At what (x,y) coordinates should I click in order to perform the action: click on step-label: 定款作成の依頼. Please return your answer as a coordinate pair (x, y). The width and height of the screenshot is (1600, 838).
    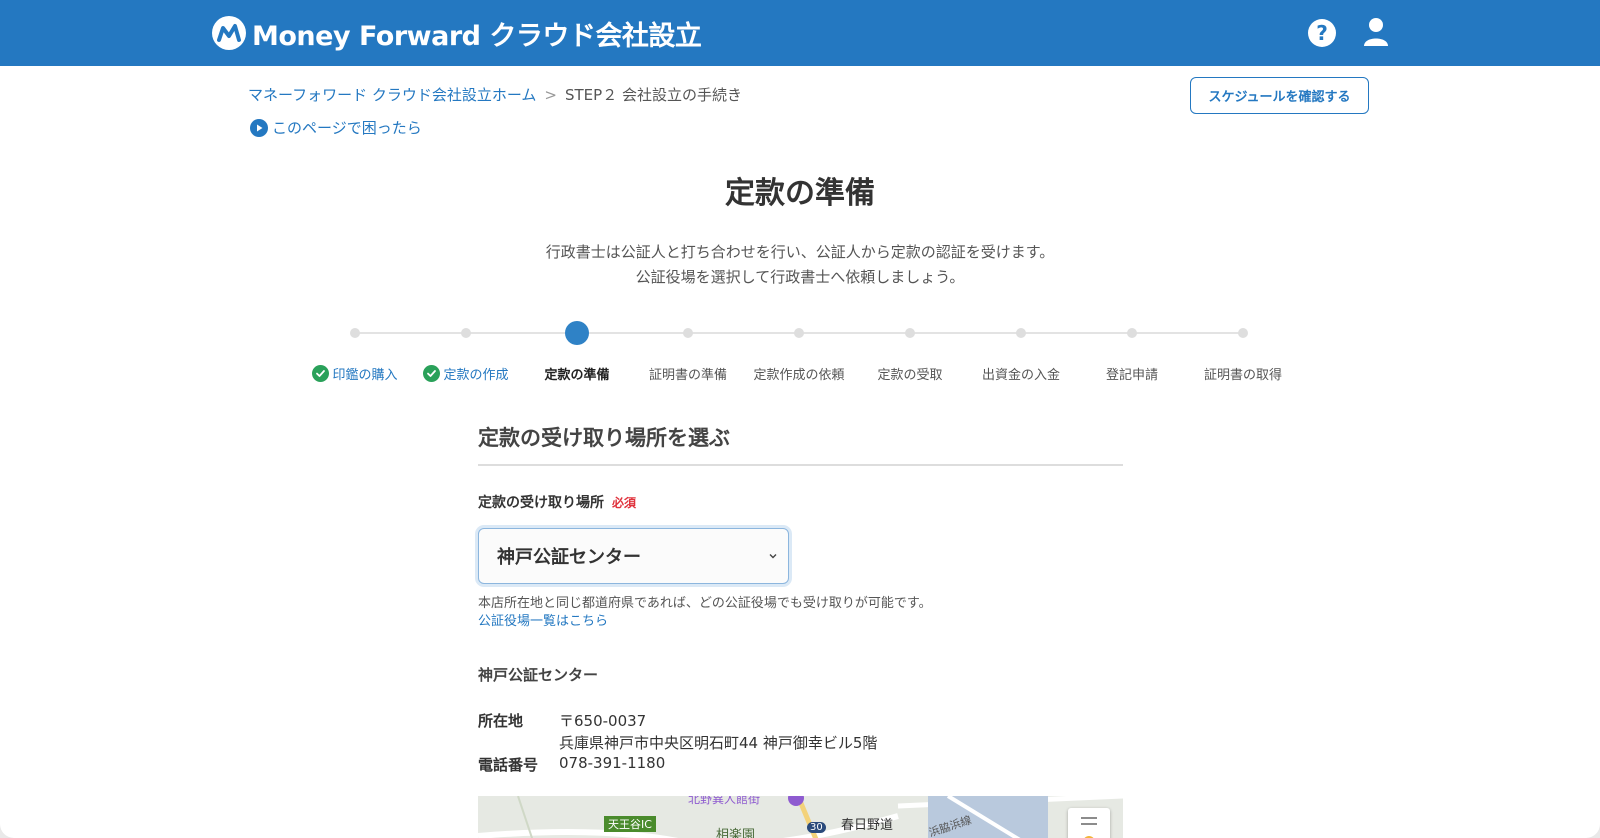
    Looking at the image, I should click on (799, 373).